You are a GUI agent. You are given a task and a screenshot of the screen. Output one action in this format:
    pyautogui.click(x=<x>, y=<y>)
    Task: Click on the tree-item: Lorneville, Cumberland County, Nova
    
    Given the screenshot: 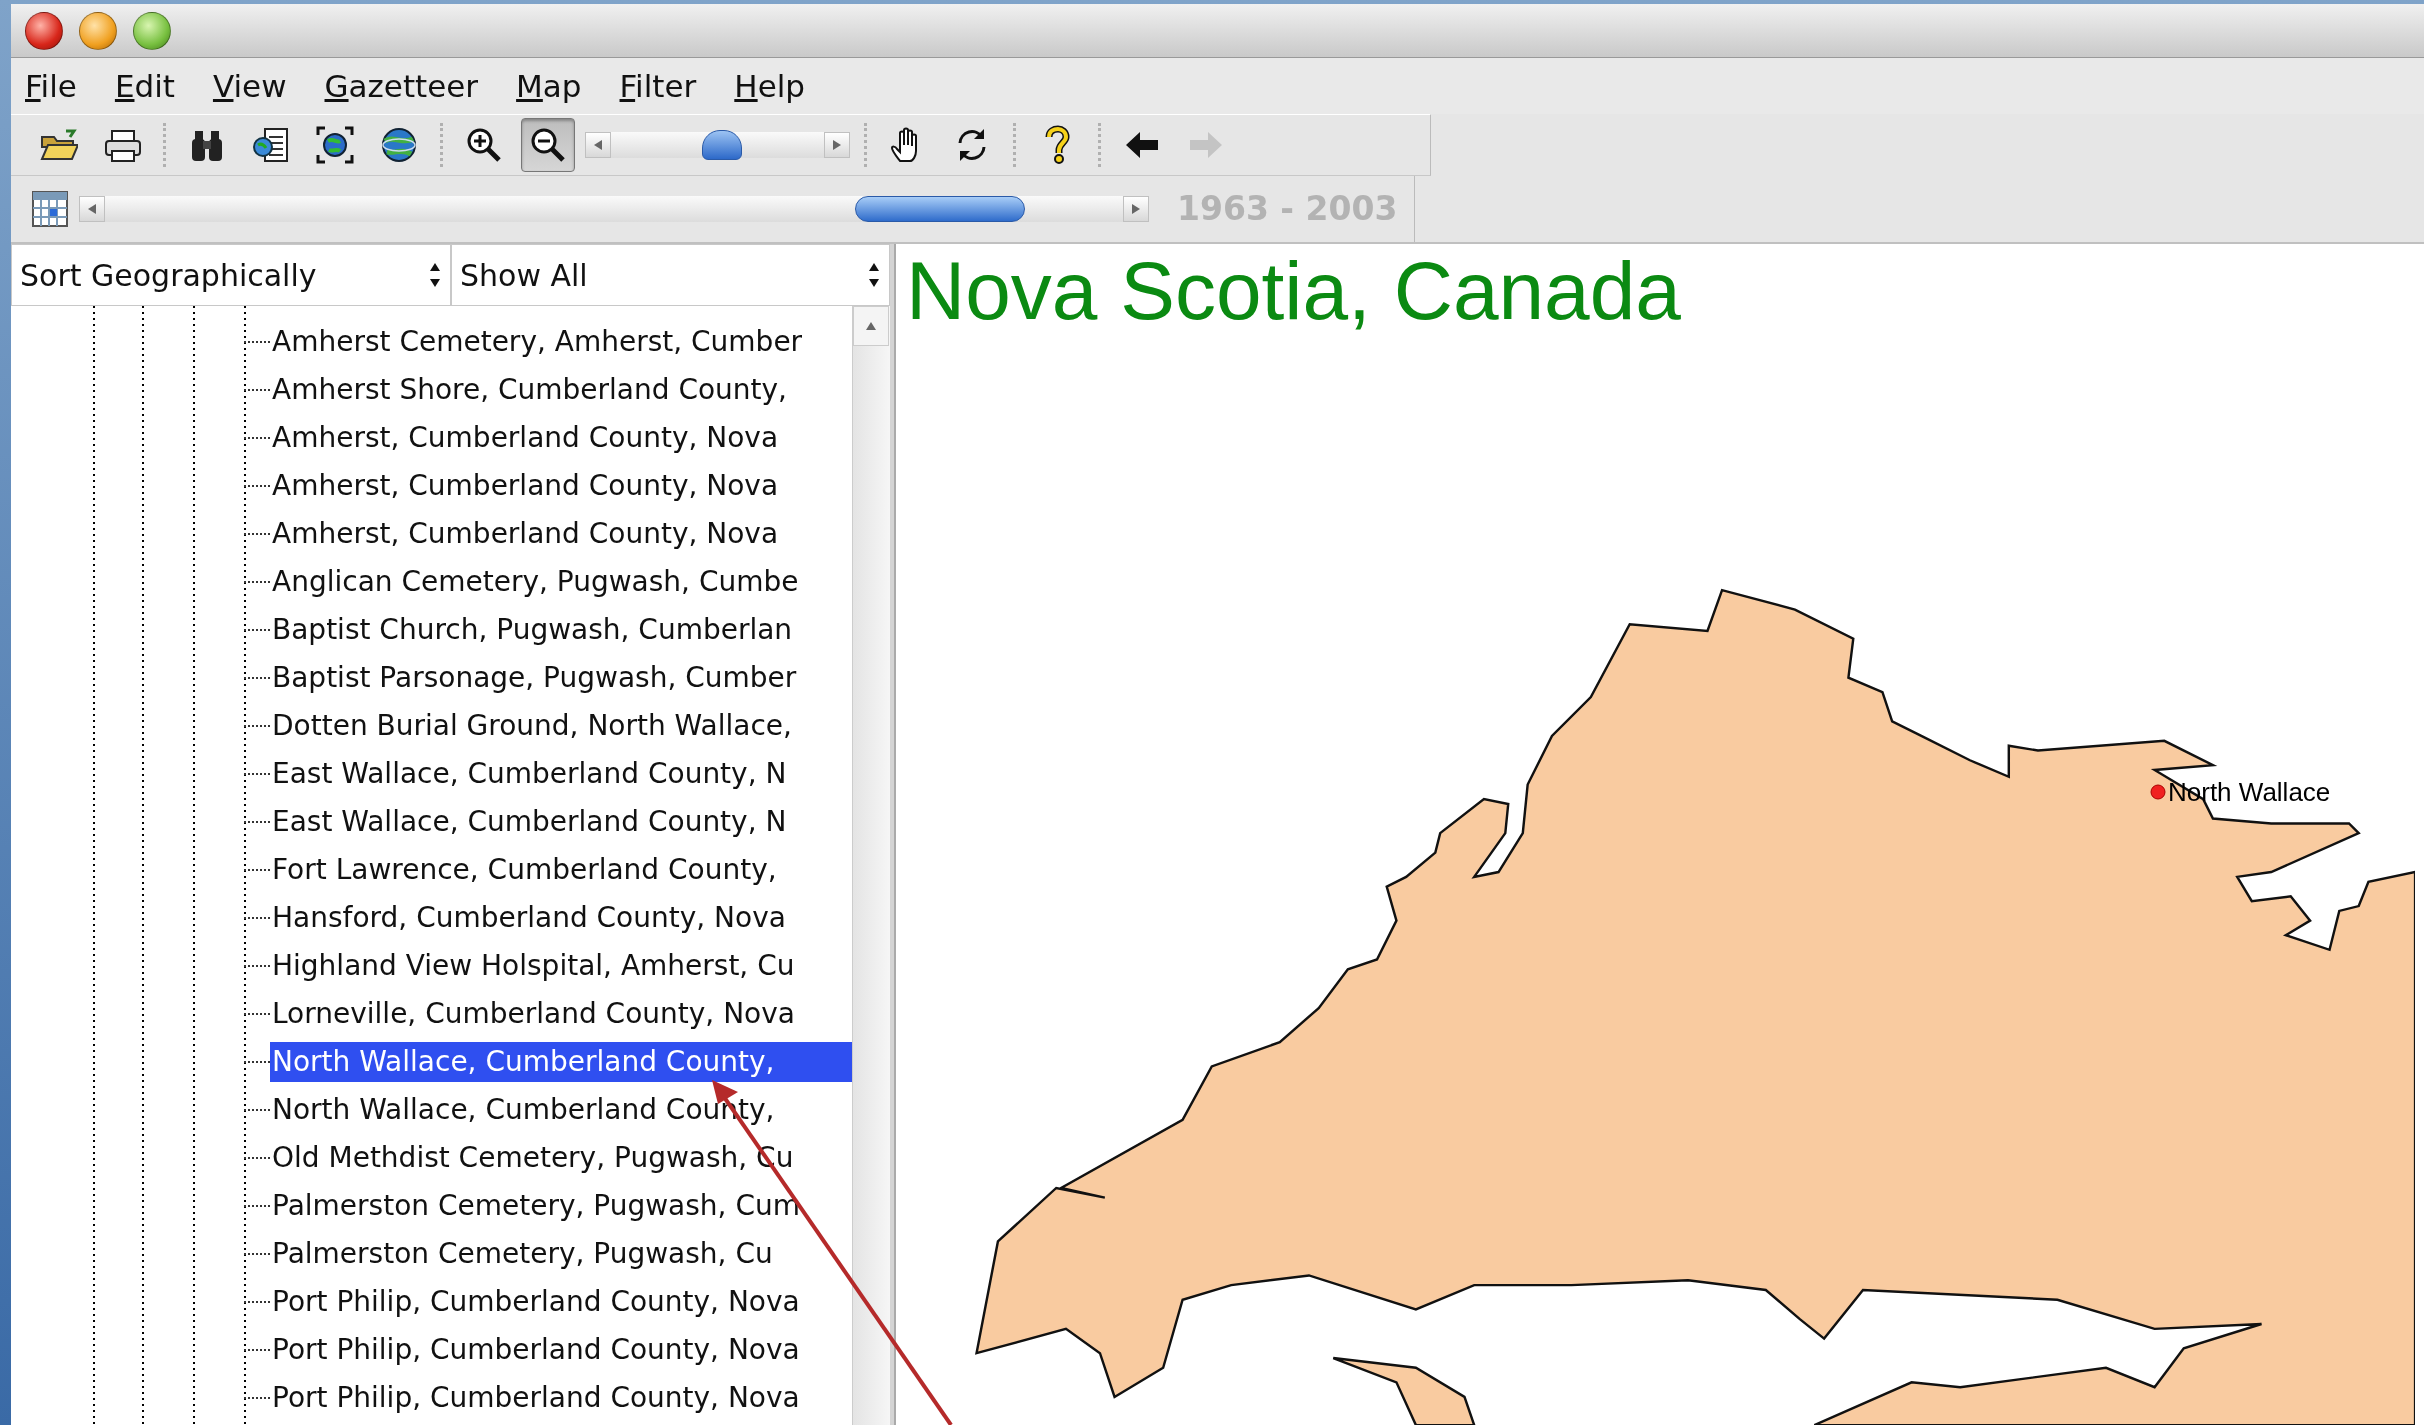 What is the action you would take?
    pyautogui.click(x=561, y=1014)
    